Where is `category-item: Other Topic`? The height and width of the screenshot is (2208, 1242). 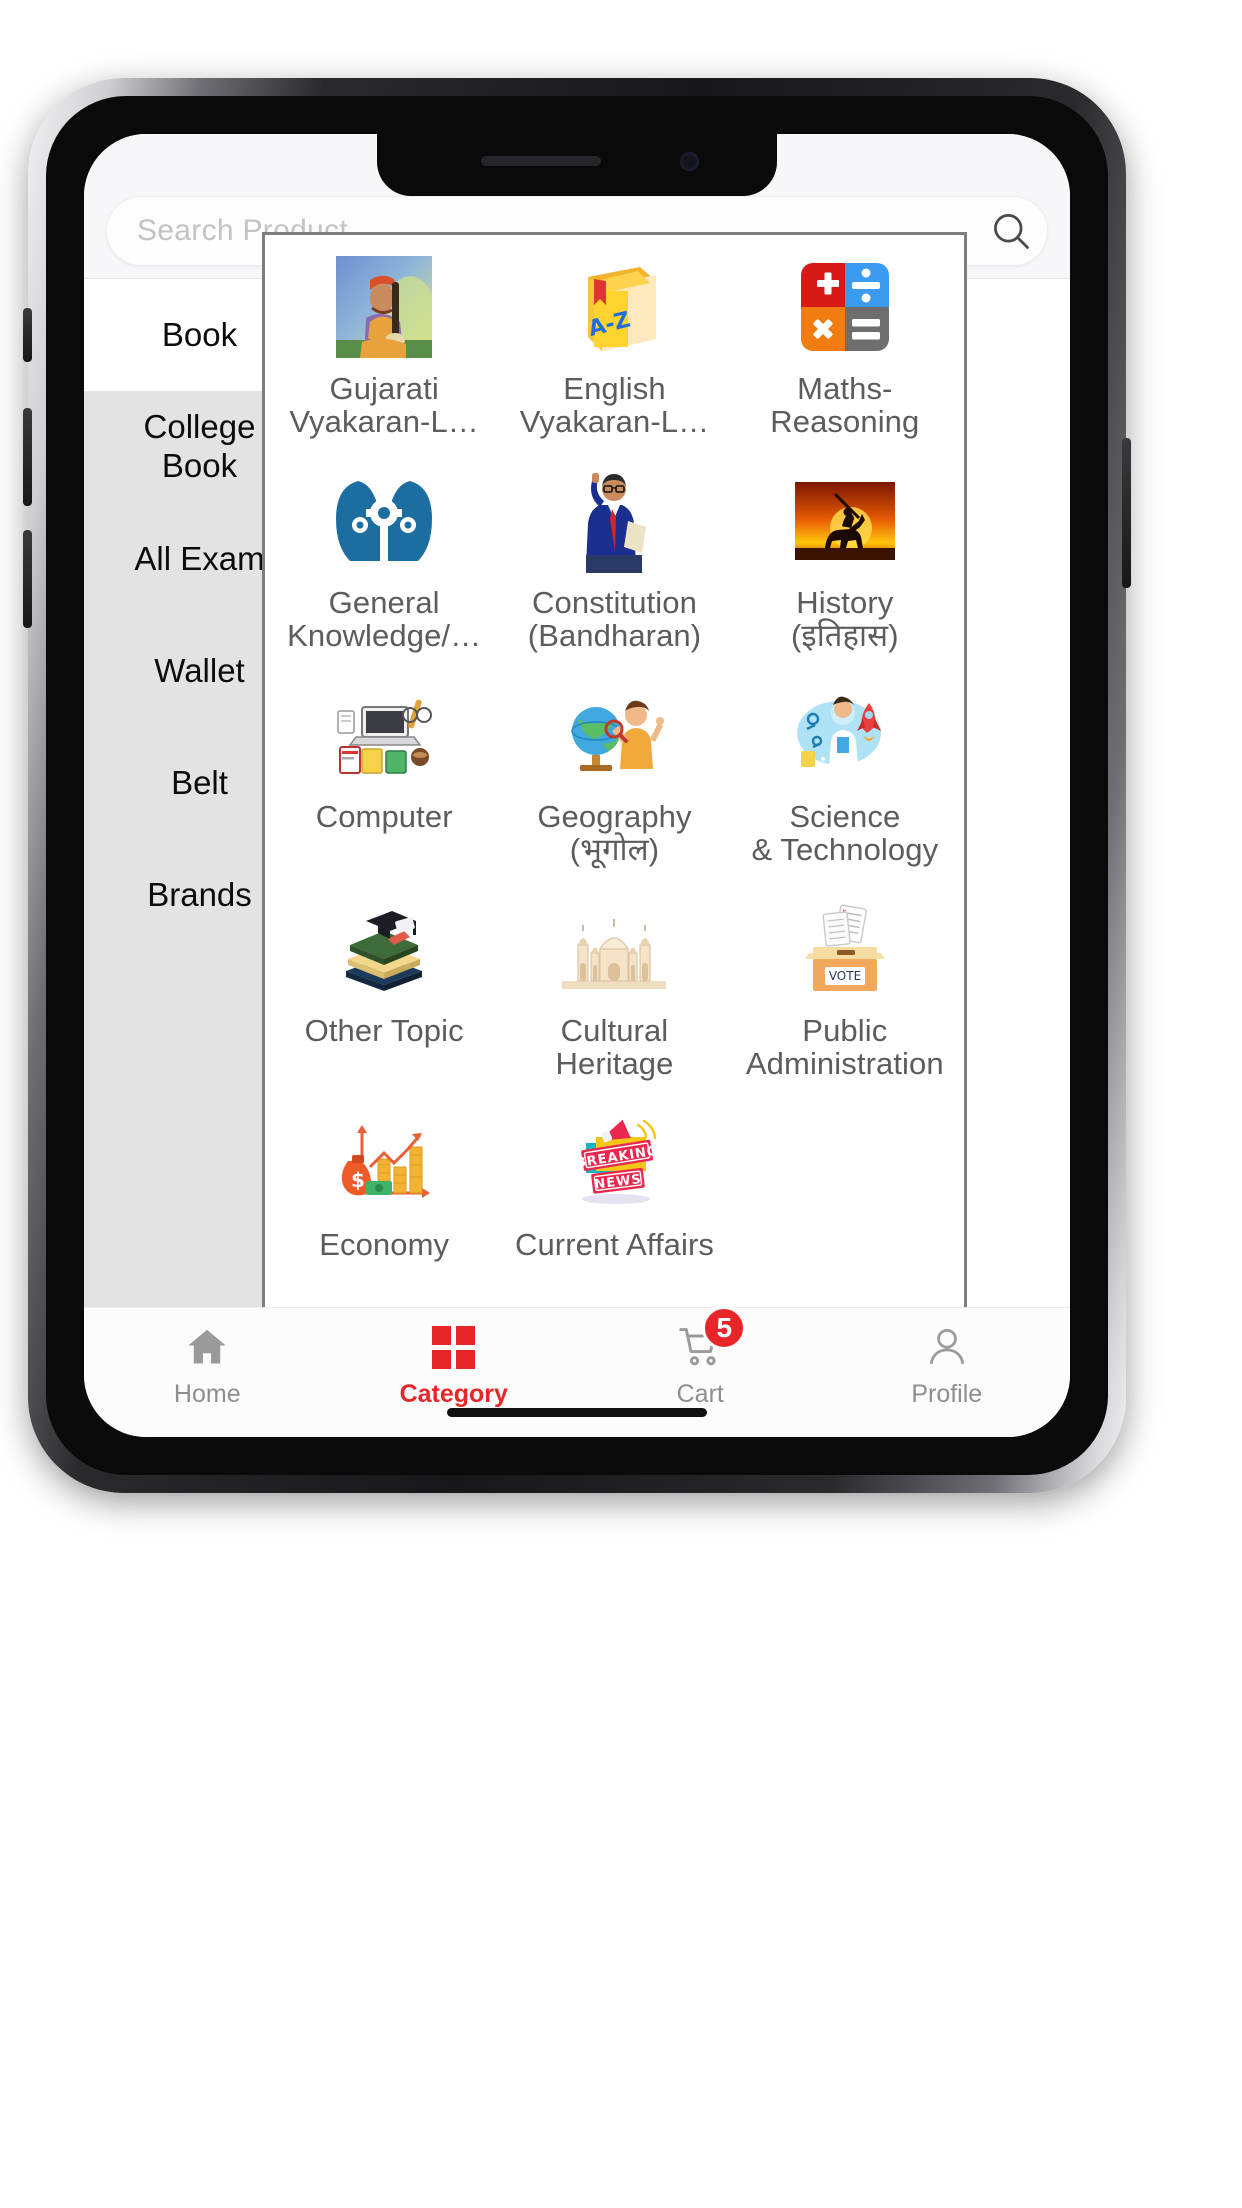 category-item: Other Topic is located at coordinates (384, 998).